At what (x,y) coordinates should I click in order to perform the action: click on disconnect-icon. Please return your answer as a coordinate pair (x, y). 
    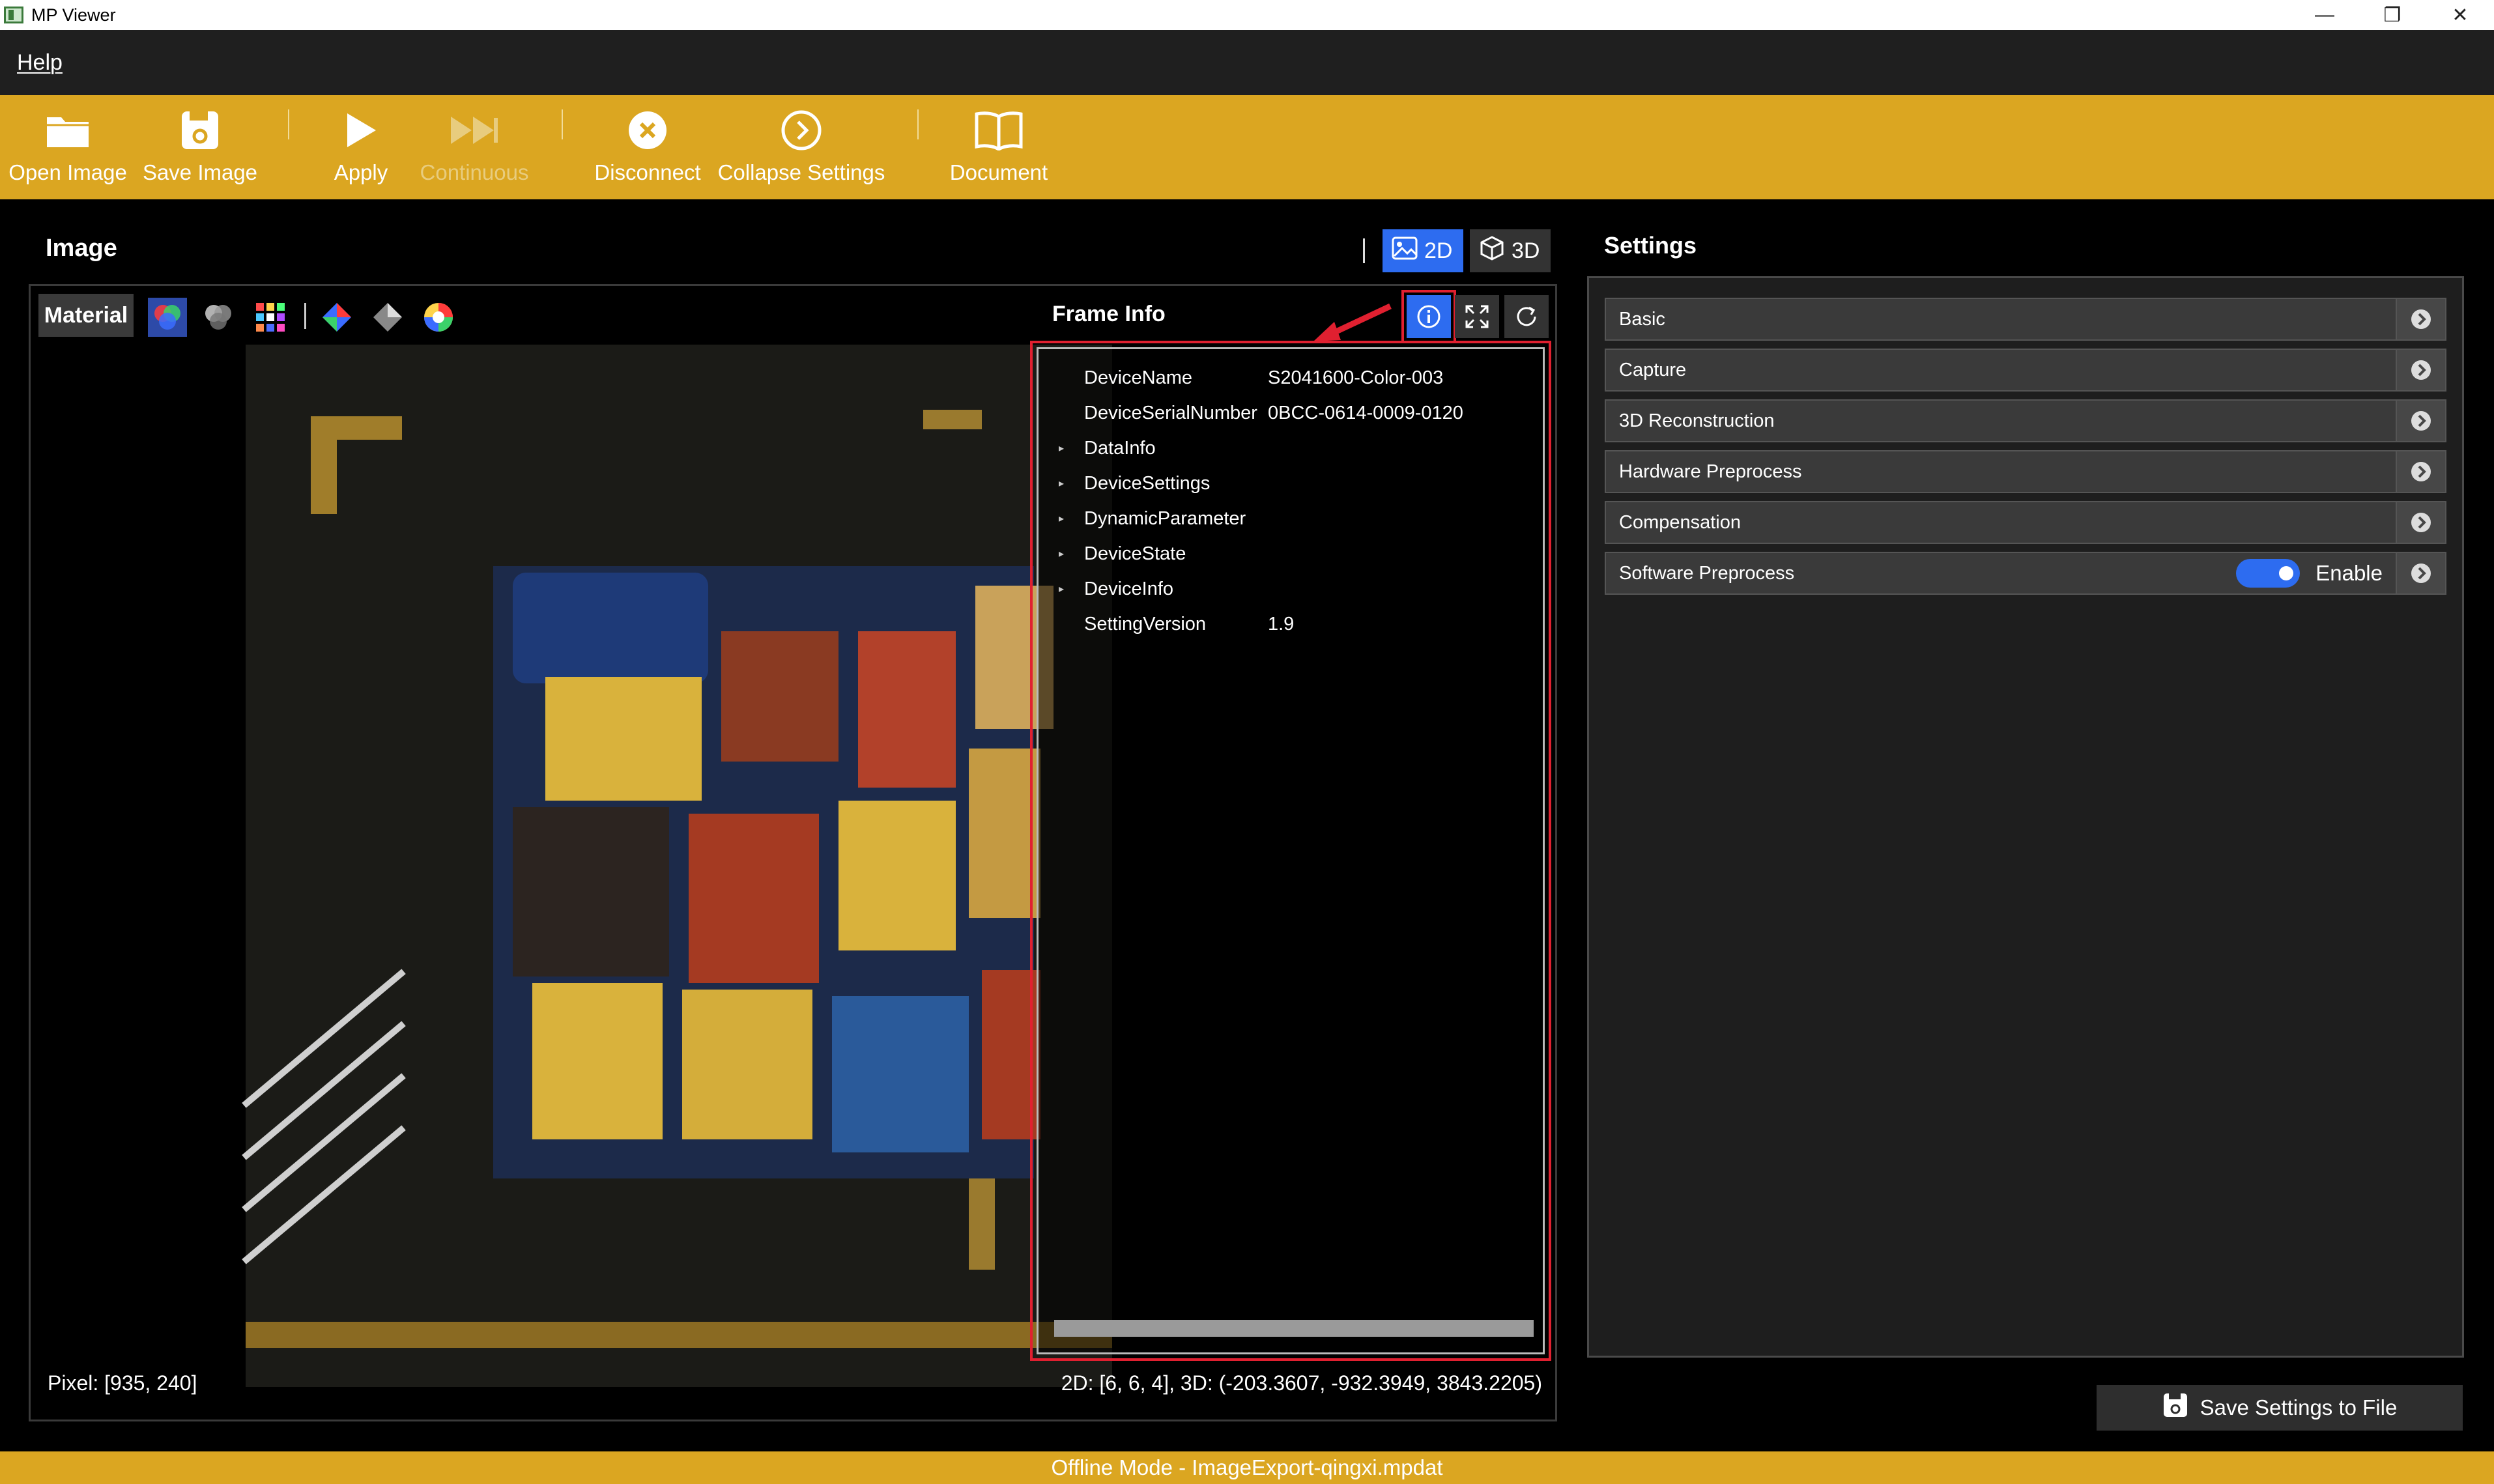
    Looking at the image, I should click on (647, 130).